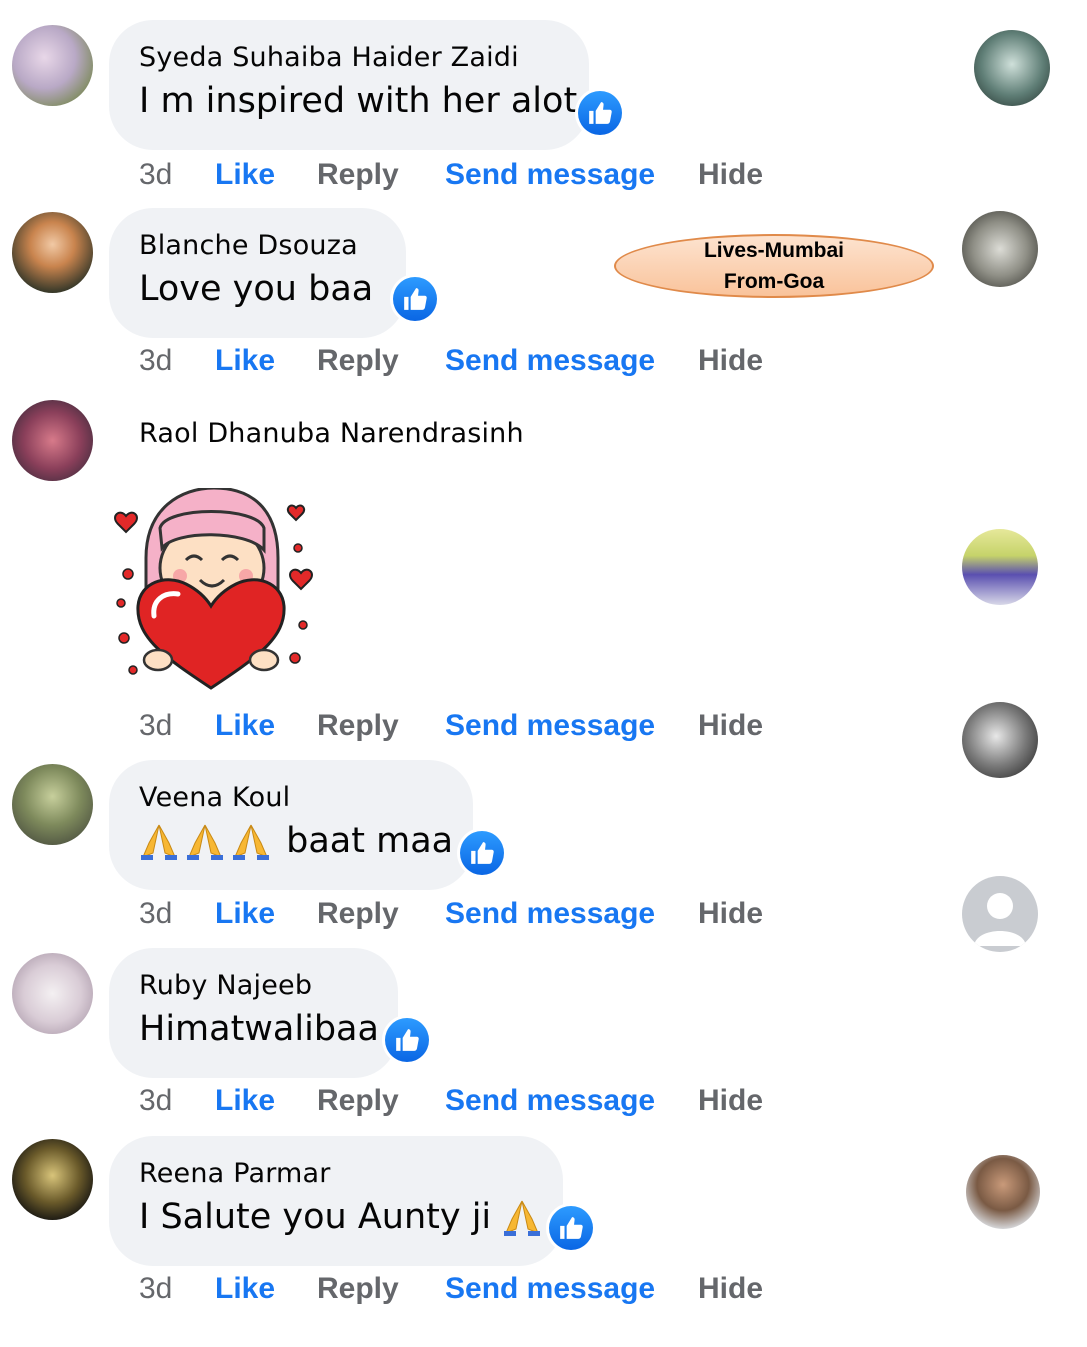 This screenshot has height=1347, width=1087. Describe the element at coordinates (256, 289) in the screenshot. I see `comment-text: Love you baa` at that location.